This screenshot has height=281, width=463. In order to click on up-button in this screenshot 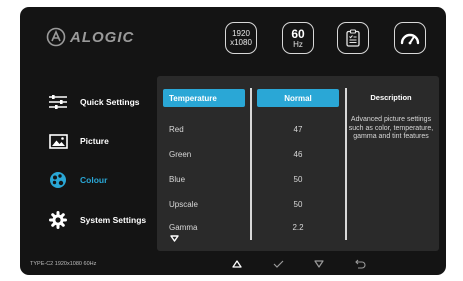, I will do `click(237, 264)`.